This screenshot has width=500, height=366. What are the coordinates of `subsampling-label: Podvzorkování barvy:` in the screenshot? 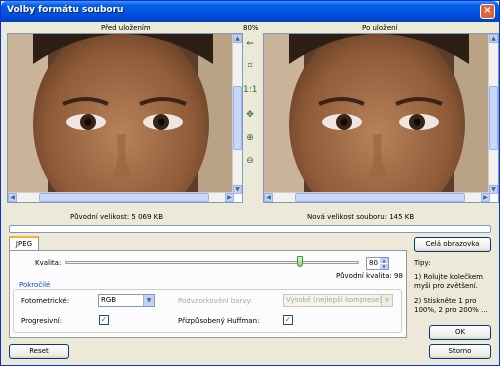 It's located at (215, 301).